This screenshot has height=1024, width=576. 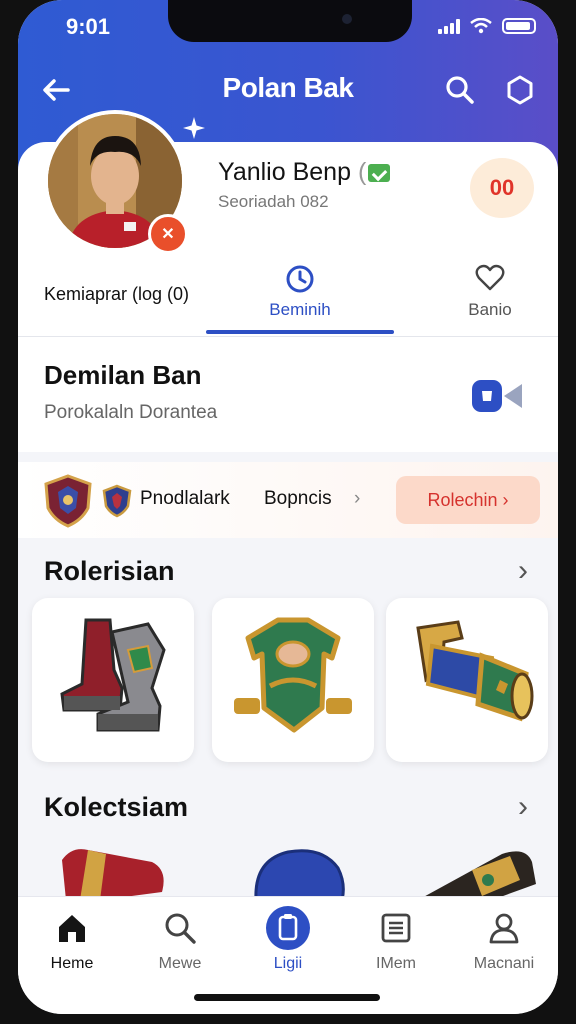 I want to click on nav-label: IMem, so click(x=396, y=963).